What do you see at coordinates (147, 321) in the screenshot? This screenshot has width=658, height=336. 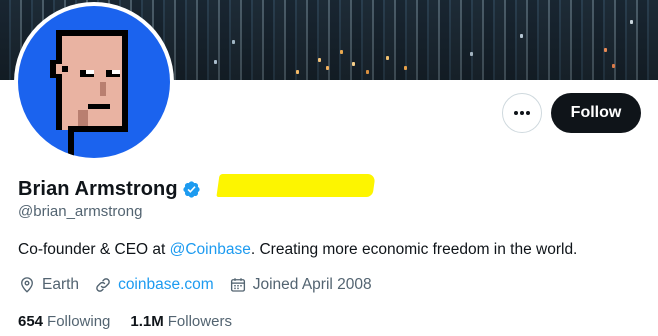 I see `followers-count: 1.1M` at bounding box center [147, 321].